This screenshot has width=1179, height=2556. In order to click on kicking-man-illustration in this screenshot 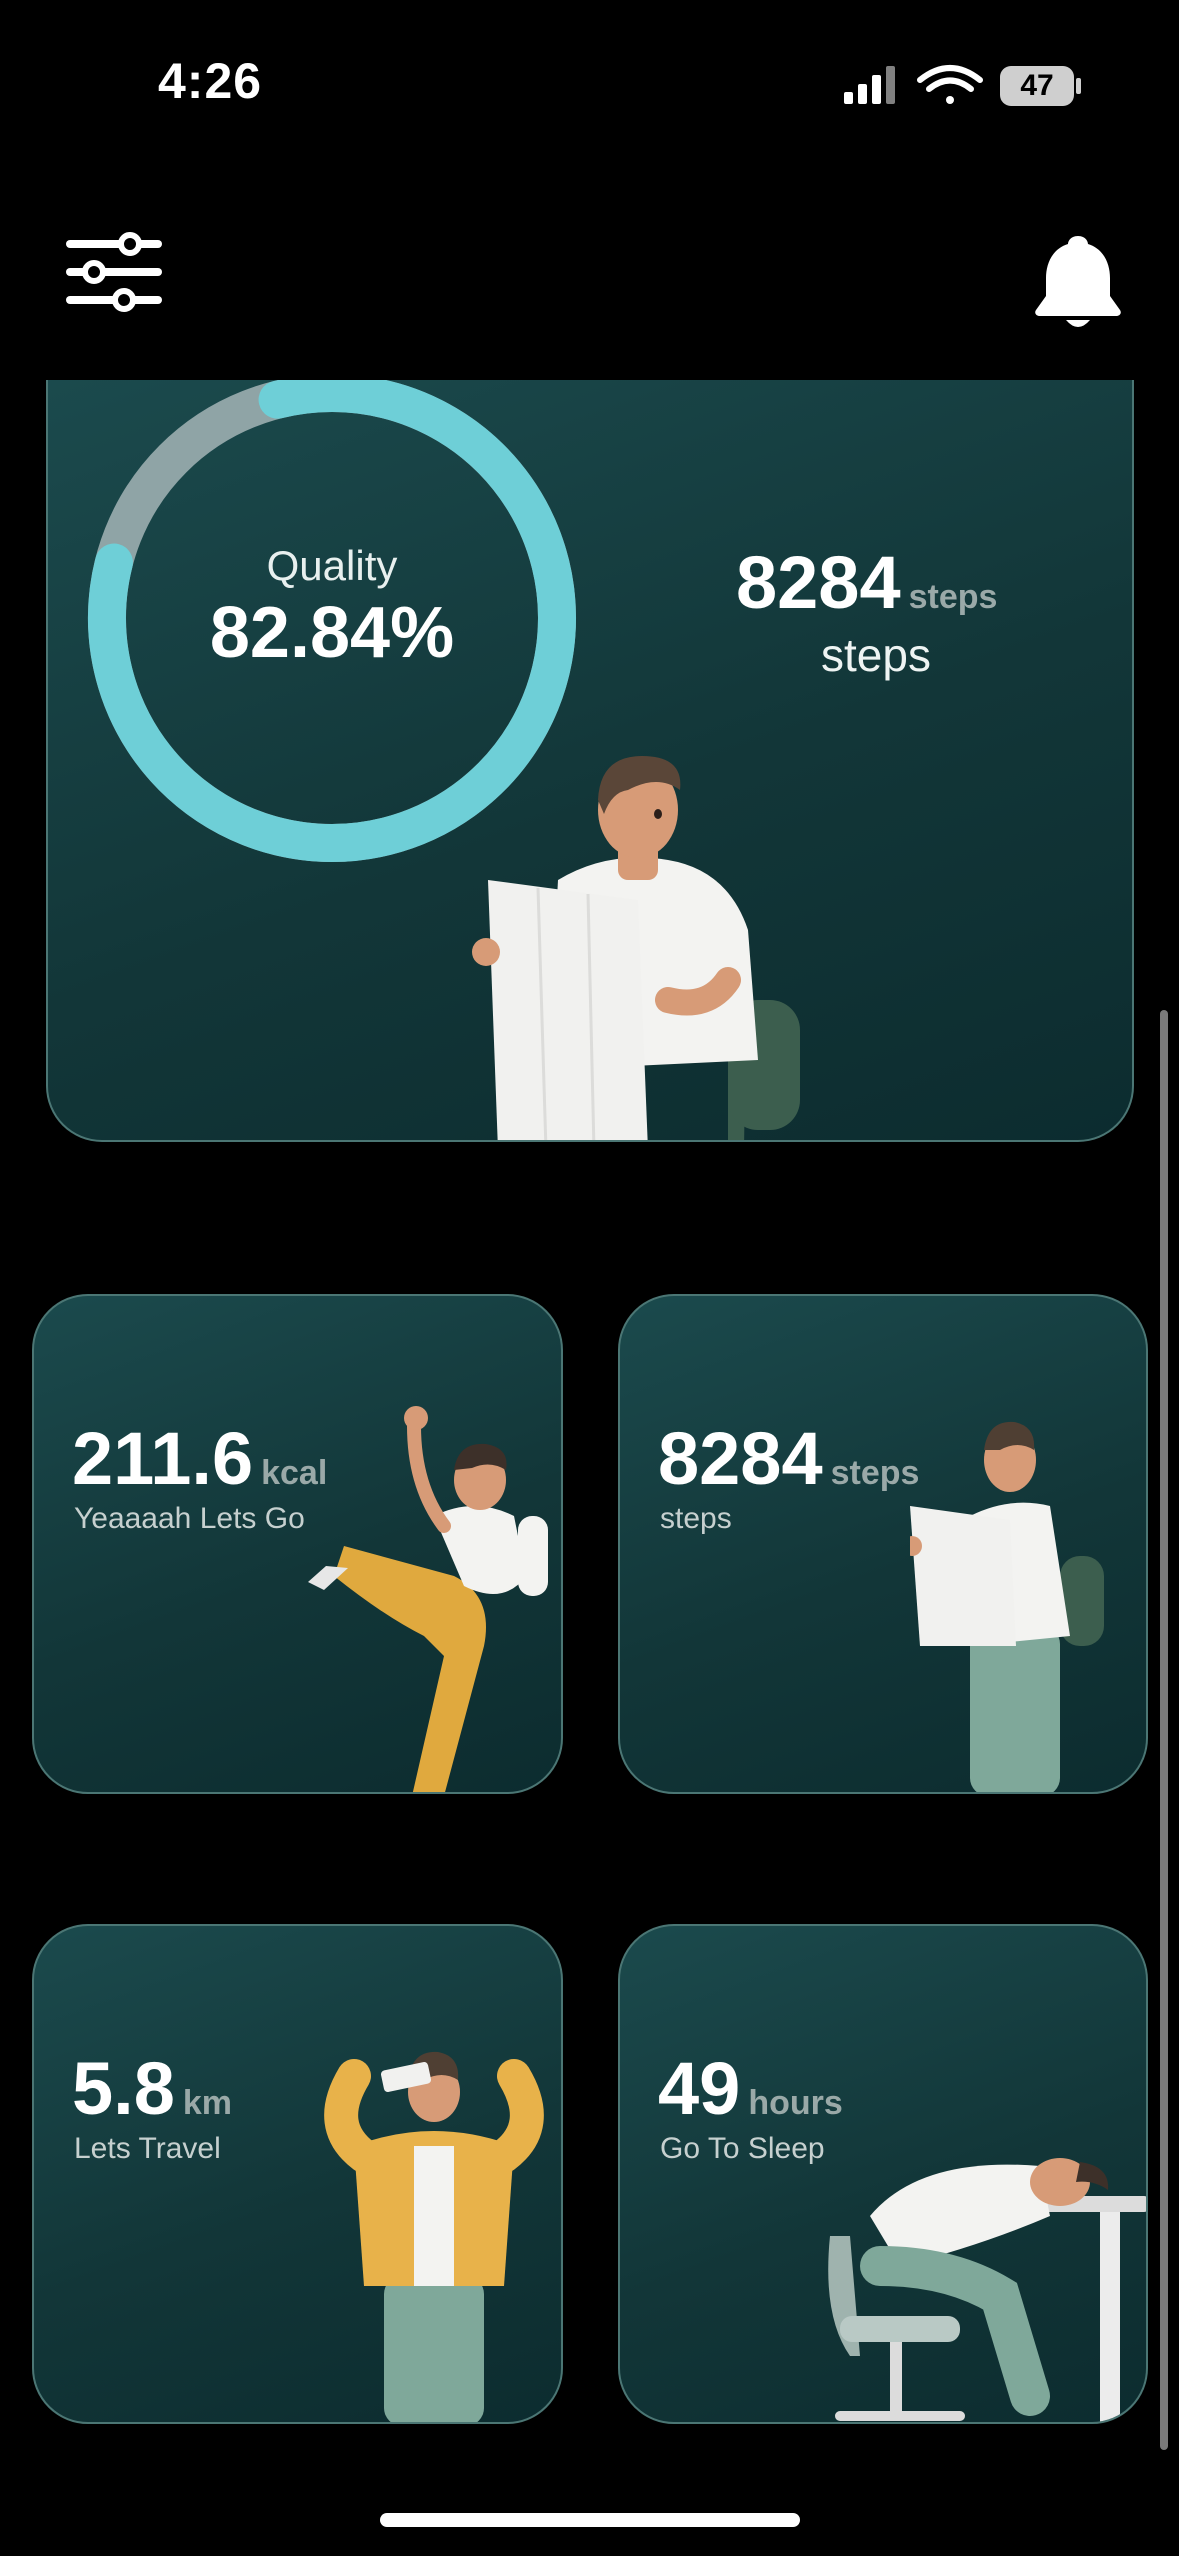, I will do `click(428, 1599)`.